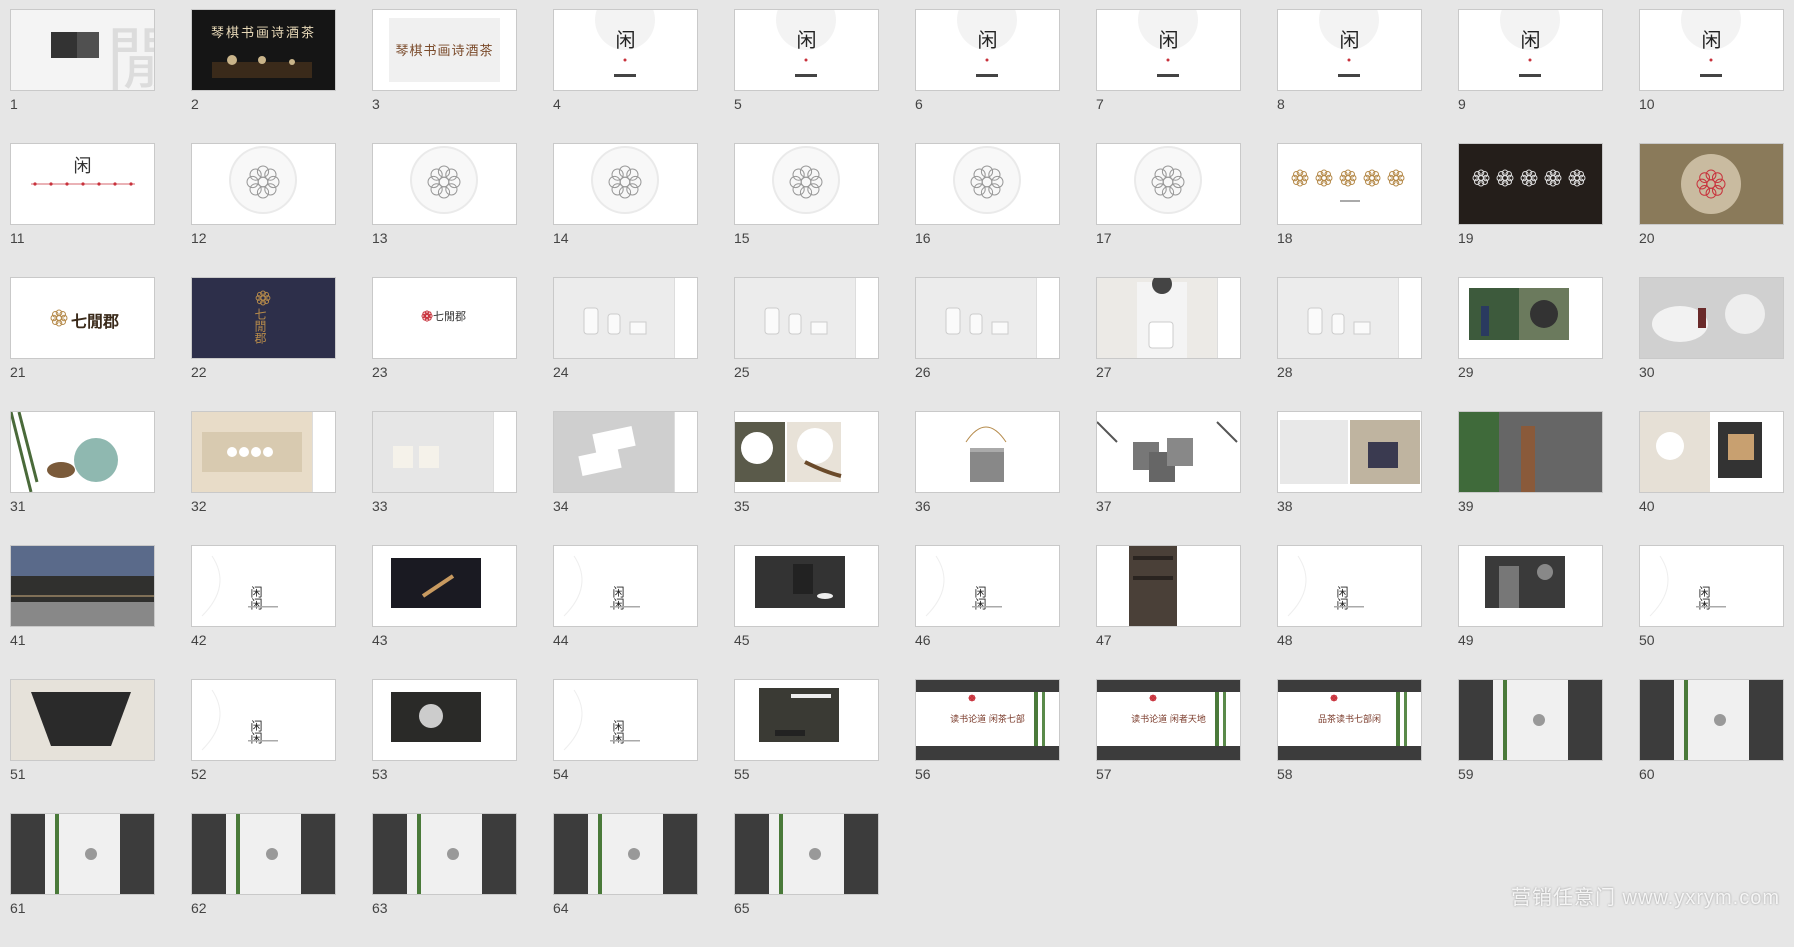 The width and height of the screenshot is (1794, 947). I want to click on slide-thumbnail-65: 65, so click(806, 880).